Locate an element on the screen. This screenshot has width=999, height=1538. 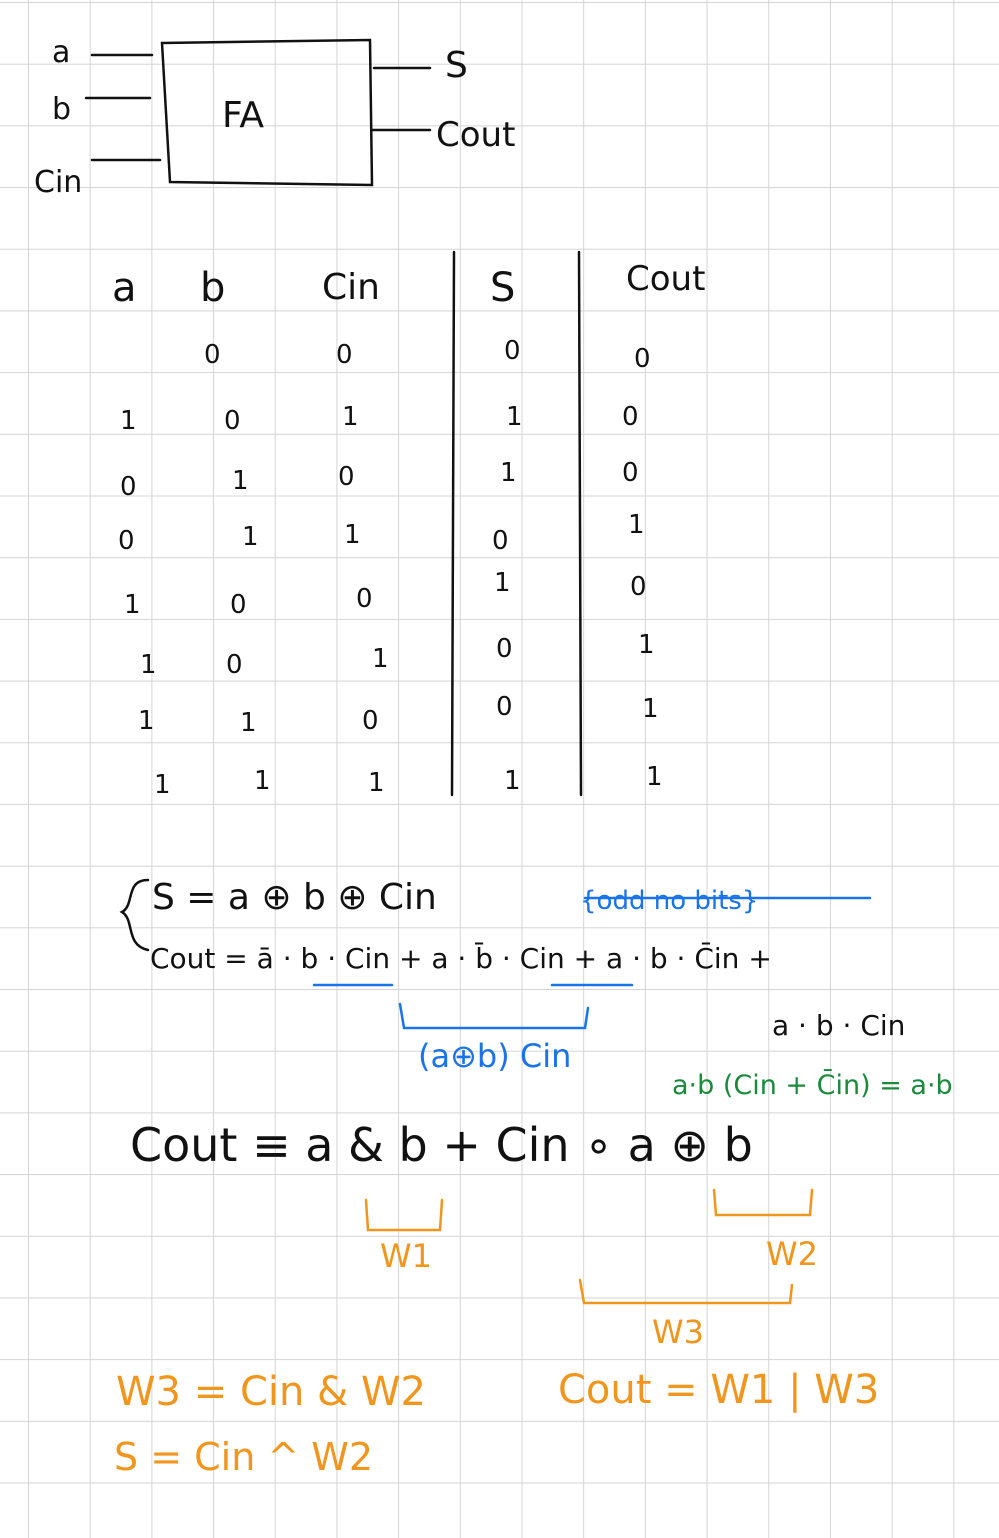
cout-final: Cout = W1 | W3 is located at coordinates (719, 1390).